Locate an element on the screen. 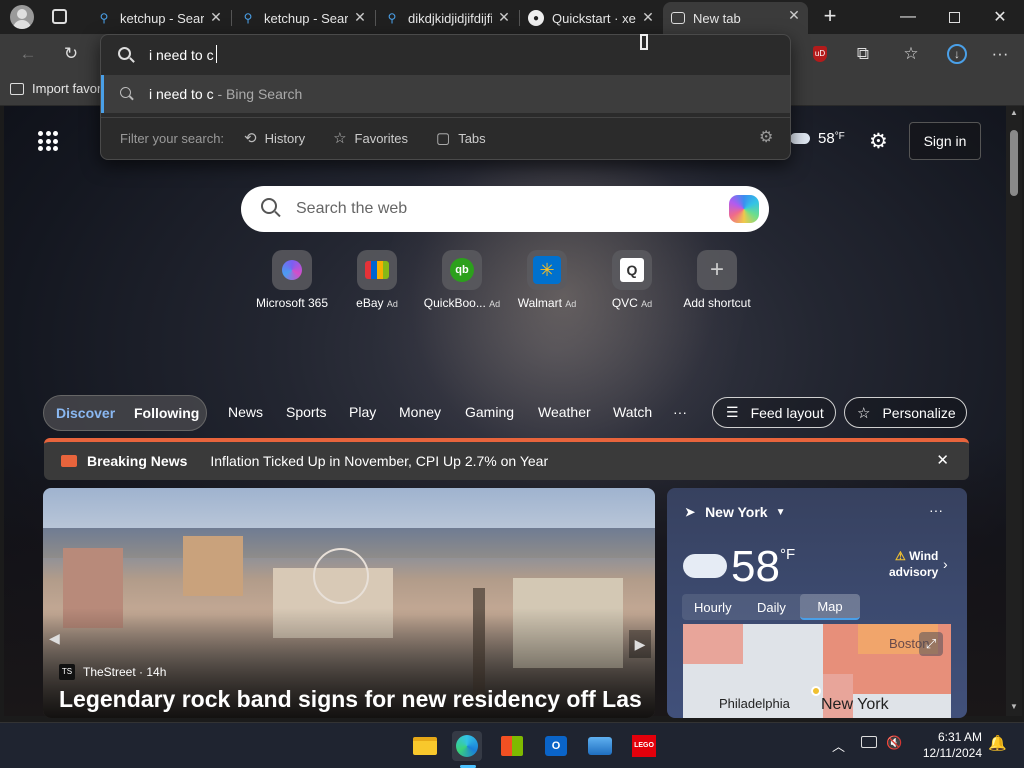 The width and height of the screenshot is (1024, 768). tabs-icon: ▢ is located at coordinates (443, 138).